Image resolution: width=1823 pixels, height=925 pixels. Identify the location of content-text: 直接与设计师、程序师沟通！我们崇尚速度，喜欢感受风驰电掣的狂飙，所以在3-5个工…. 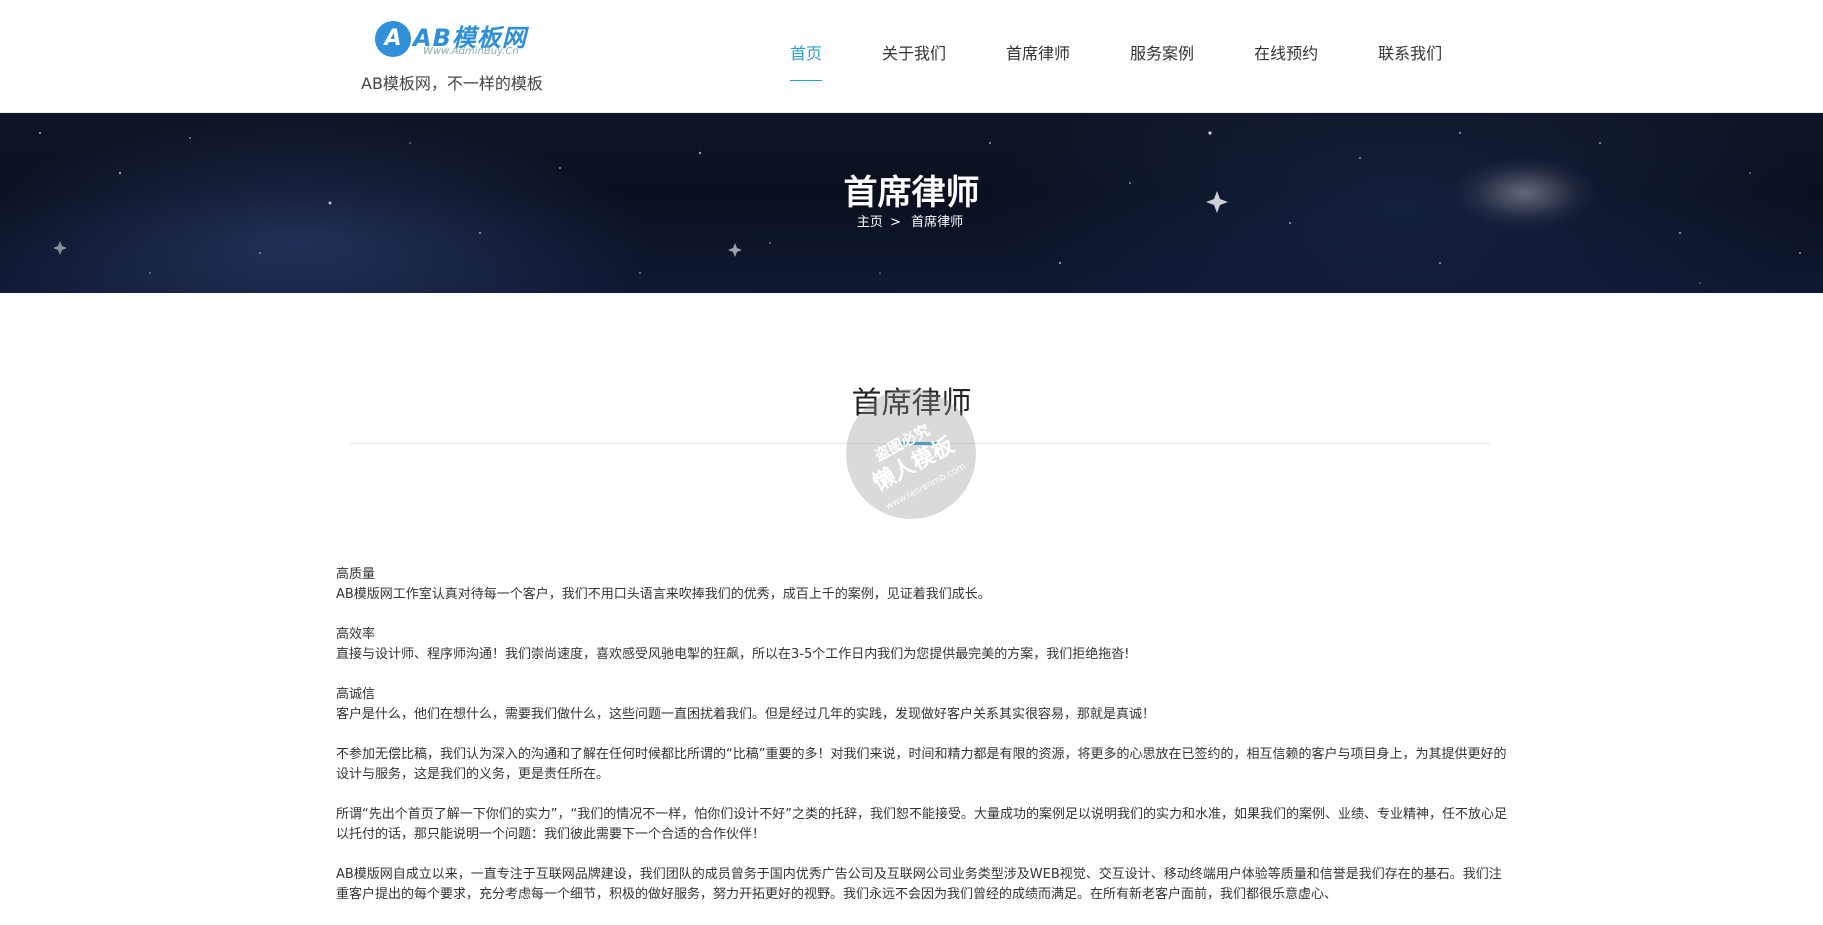
(733, 654).